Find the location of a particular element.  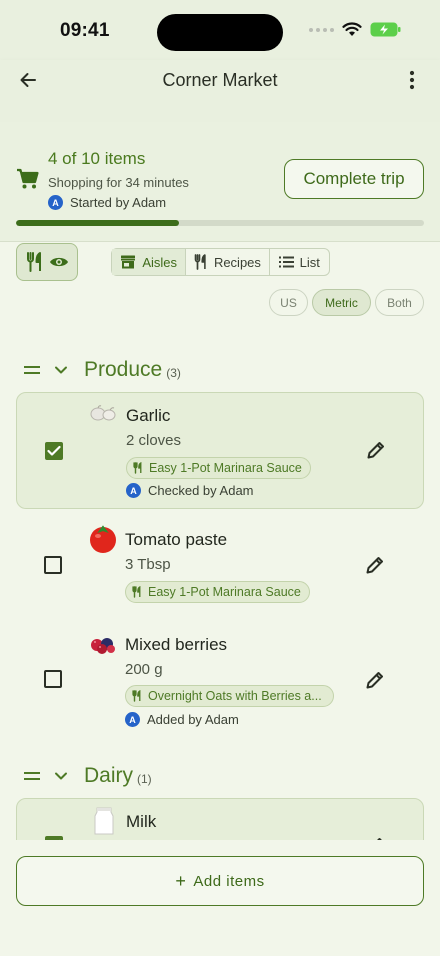

wifi-icon is located at coordinates (352, 29).